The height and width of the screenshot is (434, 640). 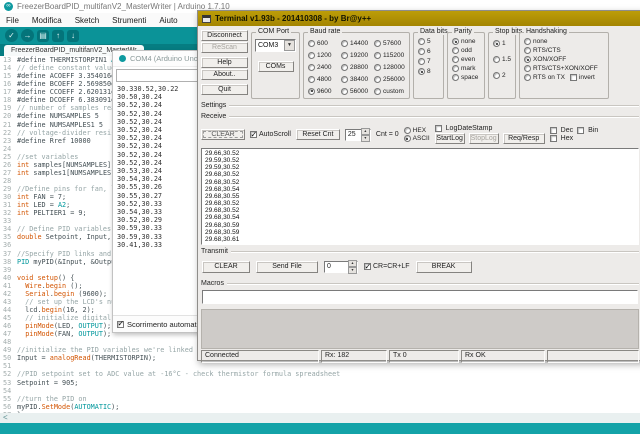 What do you see at coordinates (324, 55) in the screenshot?
I see `radio-label: 1200` at bounding box center [324, 55].